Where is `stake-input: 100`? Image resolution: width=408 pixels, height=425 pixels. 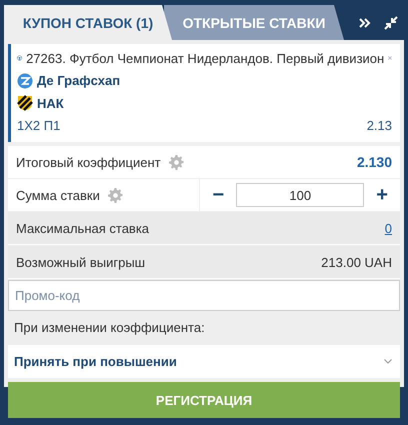
stake-input: 100 is located at coordinates (300, 195).